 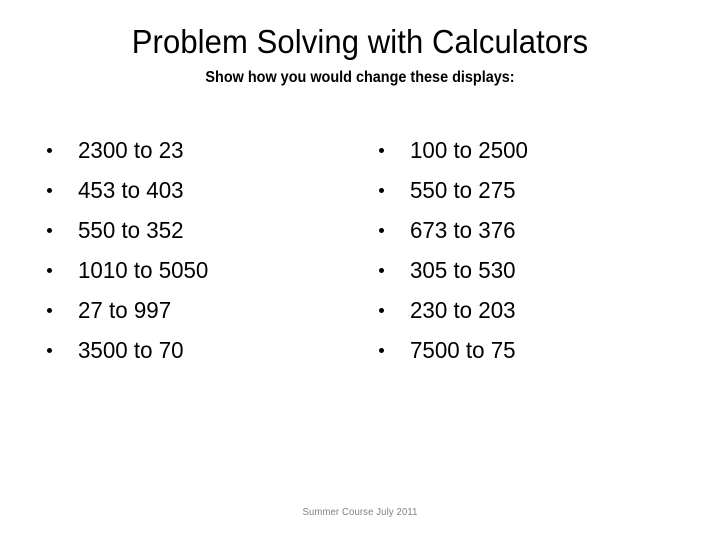 What do you see at coordinates (524, 310) in the screenshot?
I see `list-item: 230 to 203` at bounding box center [524, 310].